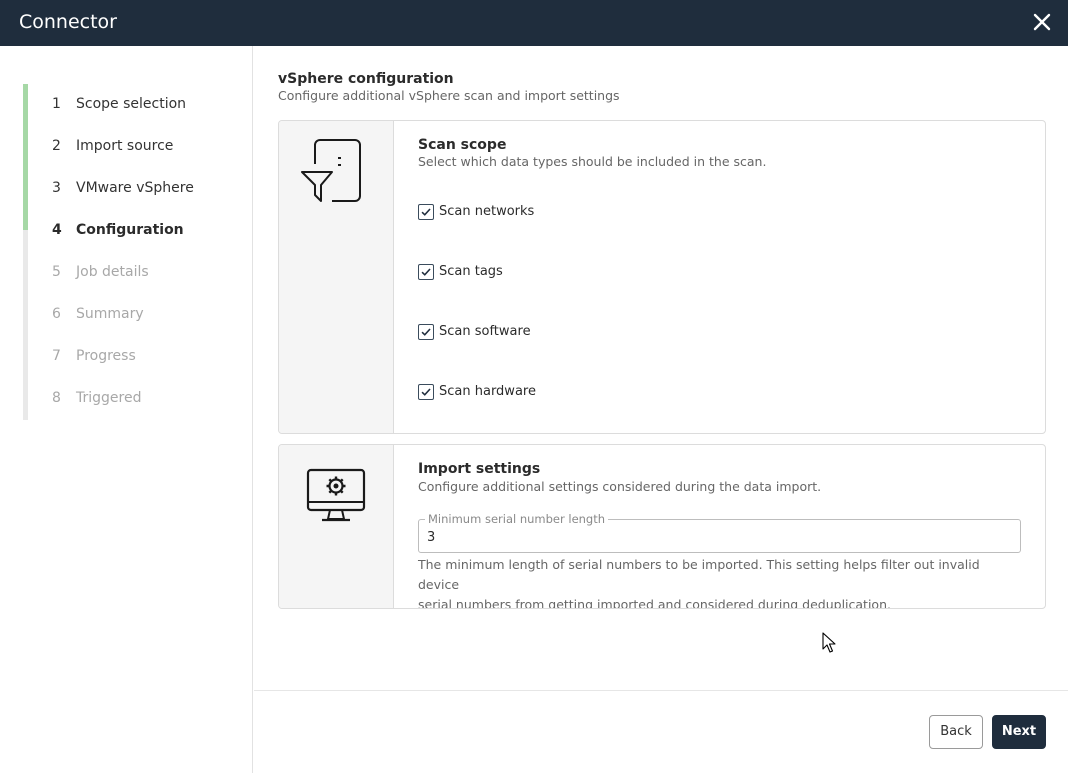 This screenshot has height=773, width=1068. I want to click on scan-scope-icon-panel, so click(336, 277).